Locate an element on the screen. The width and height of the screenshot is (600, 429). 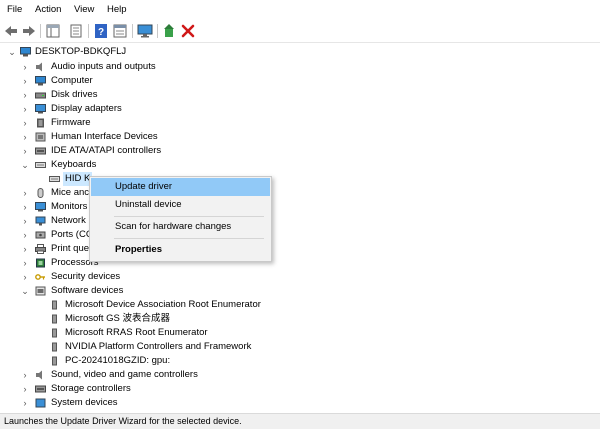
tree-item-label: Network is located at coordinates (68, 220).